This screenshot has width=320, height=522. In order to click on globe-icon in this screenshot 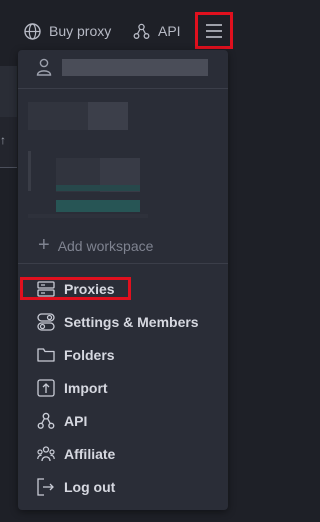, I will do `click(32, 31)`.